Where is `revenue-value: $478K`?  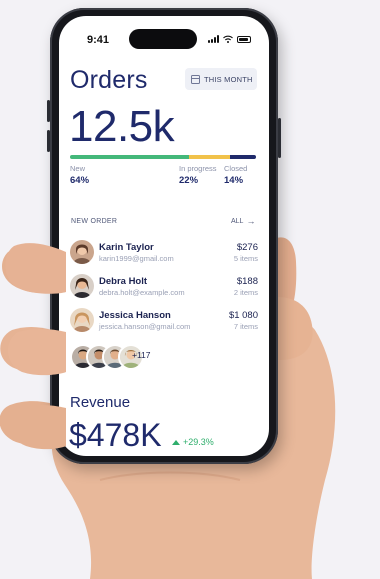 revenue-value: $478K is located at coordinates (115, 435).